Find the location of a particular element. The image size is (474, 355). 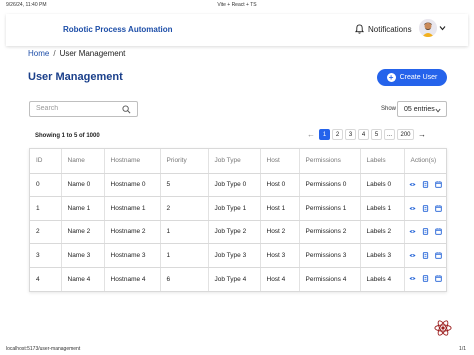

cell-id: 2 is located at coordinates (46, 232).